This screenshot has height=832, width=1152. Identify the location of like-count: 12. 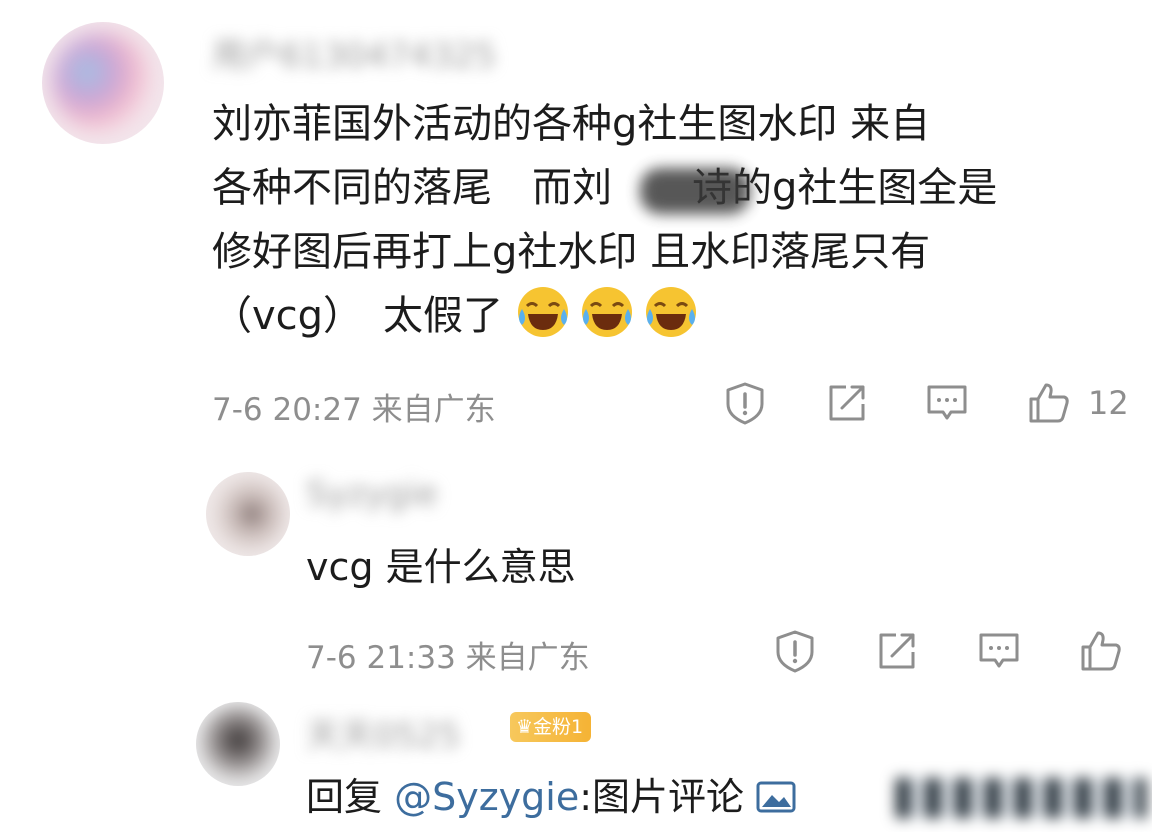
(1108, 403).